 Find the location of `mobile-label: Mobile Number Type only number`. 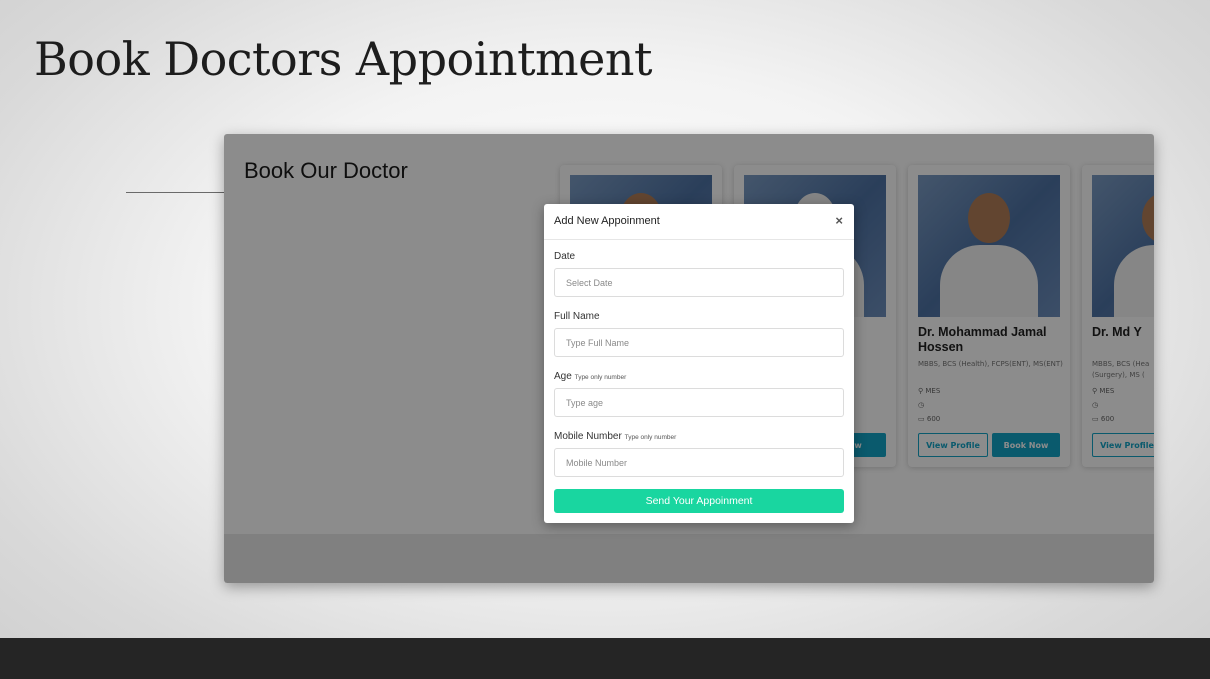

mobile-label: Mobile Number Type only number is located at coordinates (615, 436).